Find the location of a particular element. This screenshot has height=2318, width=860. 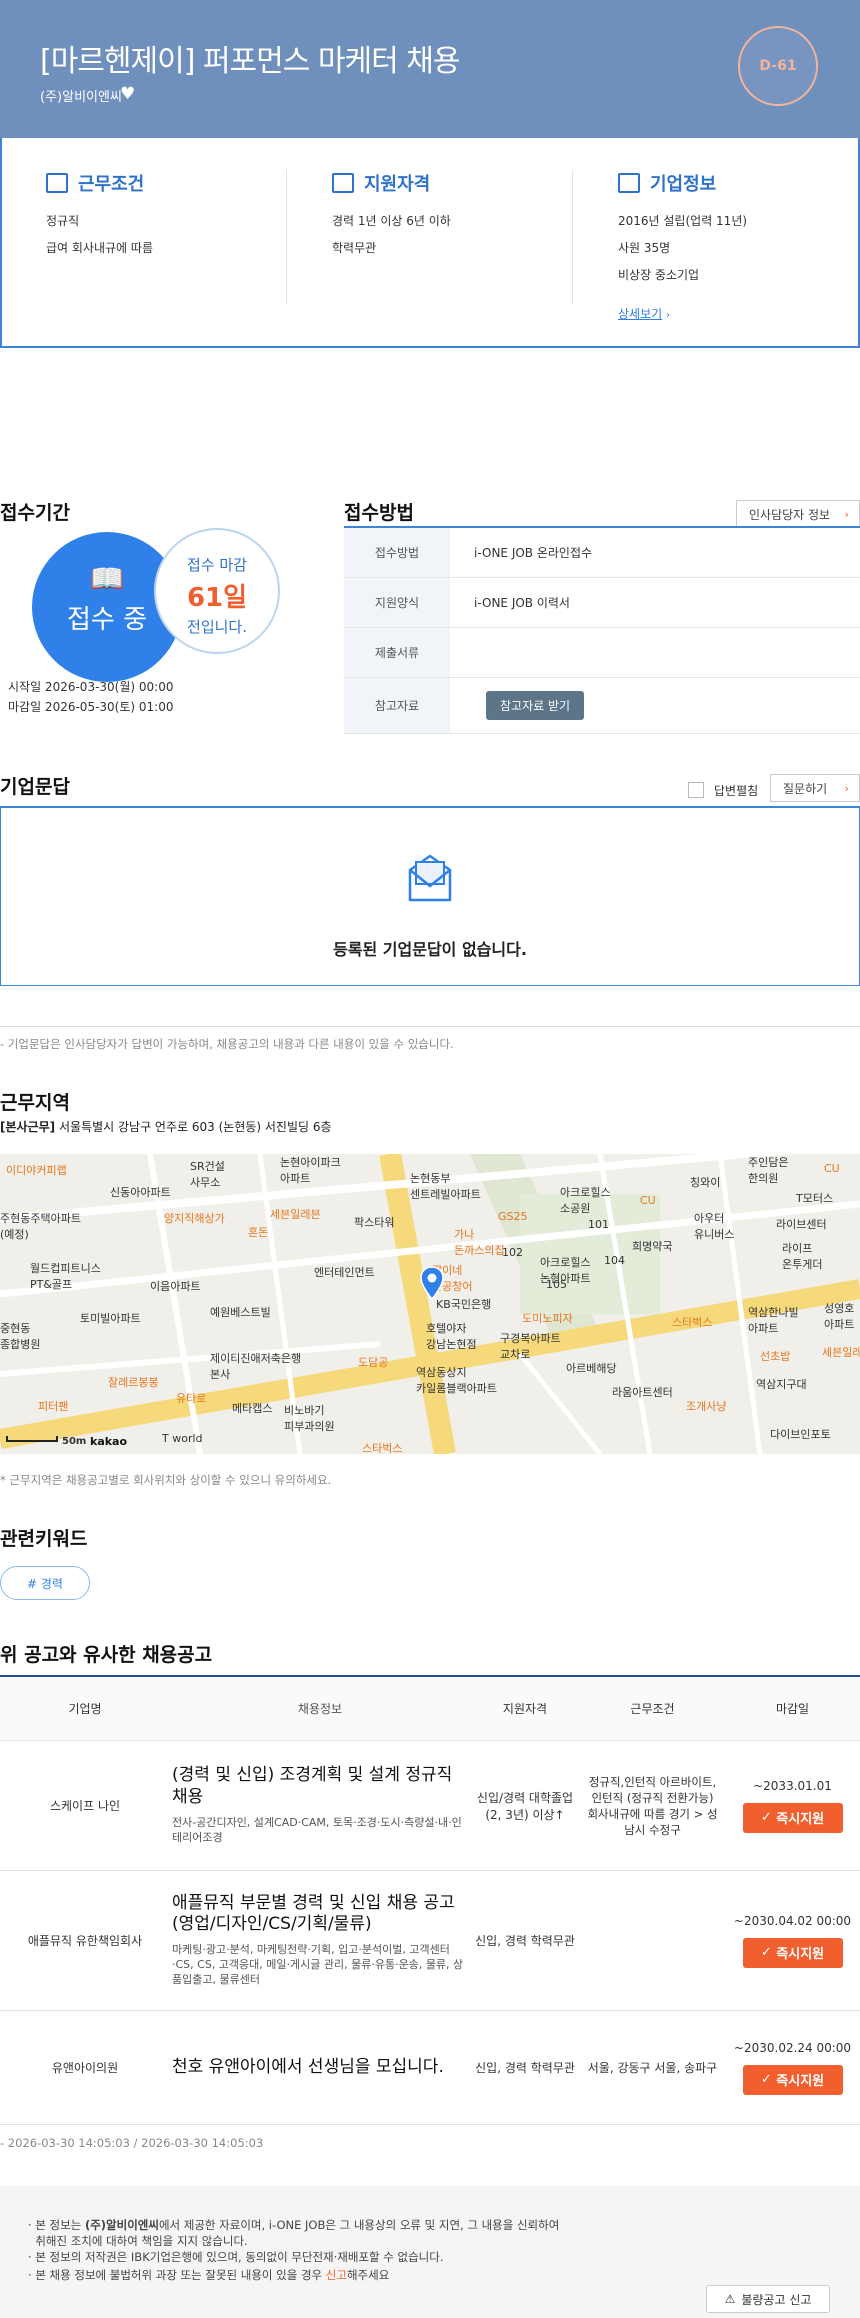

start-date: 시작일 2026-03-30(월) 00:00 is located at coordinates (91, 687).